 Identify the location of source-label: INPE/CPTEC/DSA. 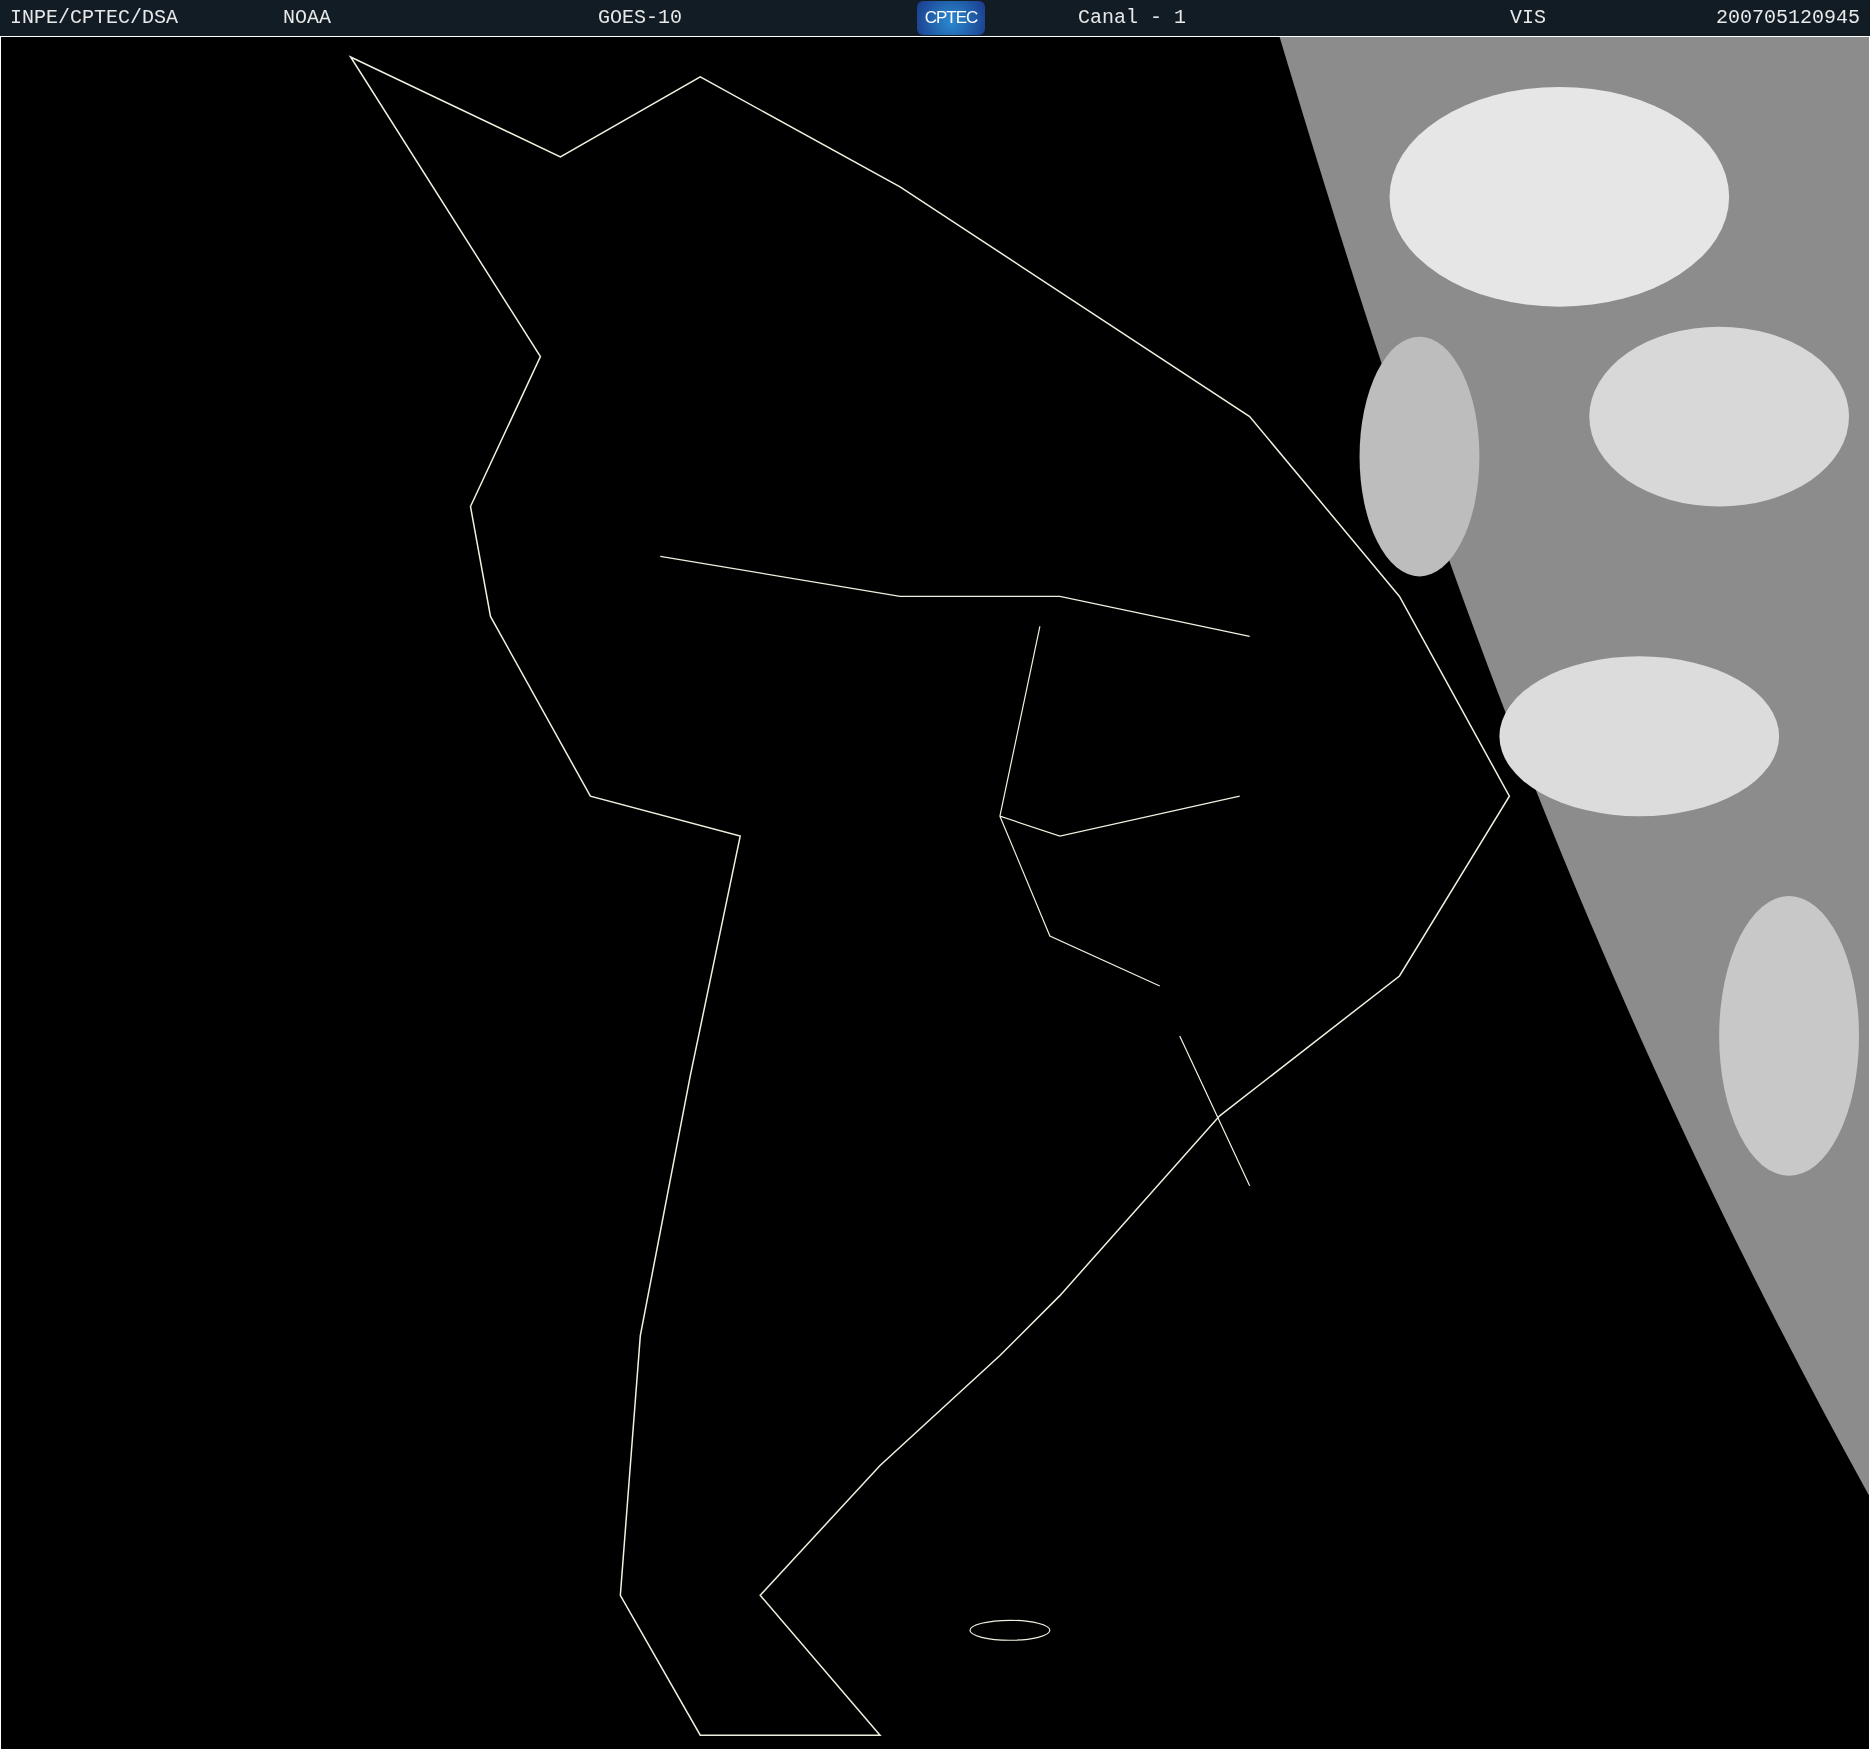
(94, 18).